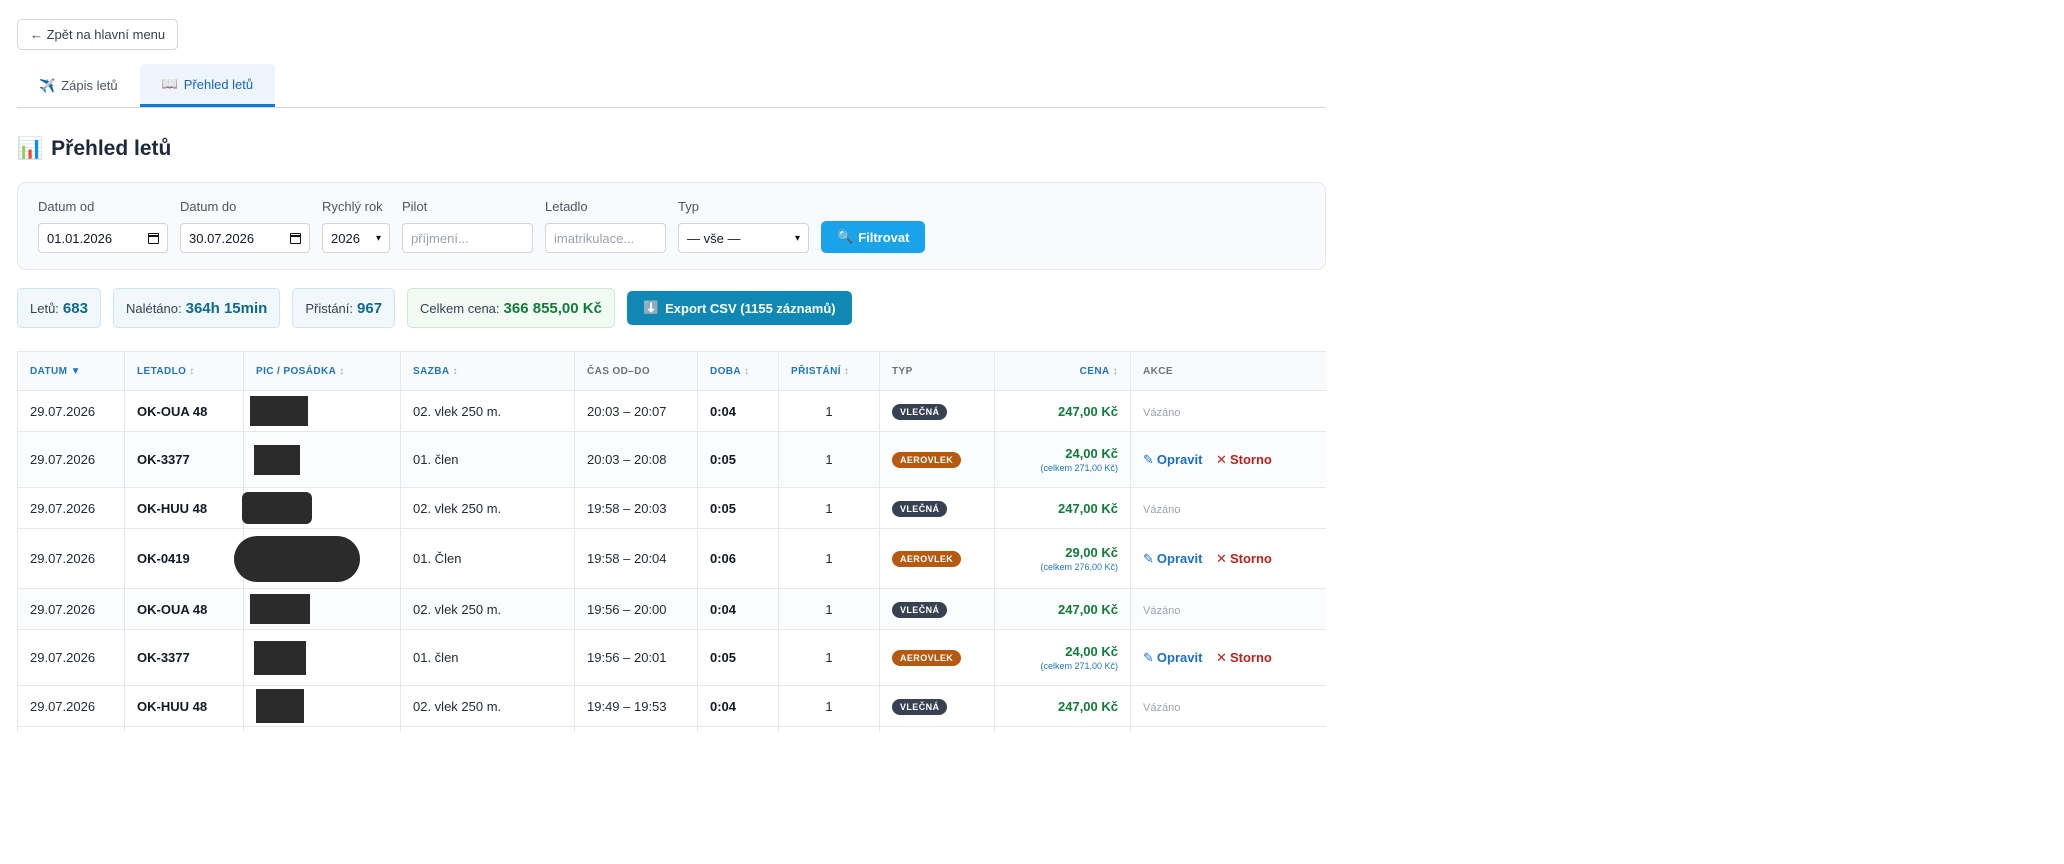 The width and height of the screenshot is (2064, 864). What do you see at coordinates (460, 308) in the screenshot?
I see `stat-label: Celkem cena:` at bounding box center [460, 308].